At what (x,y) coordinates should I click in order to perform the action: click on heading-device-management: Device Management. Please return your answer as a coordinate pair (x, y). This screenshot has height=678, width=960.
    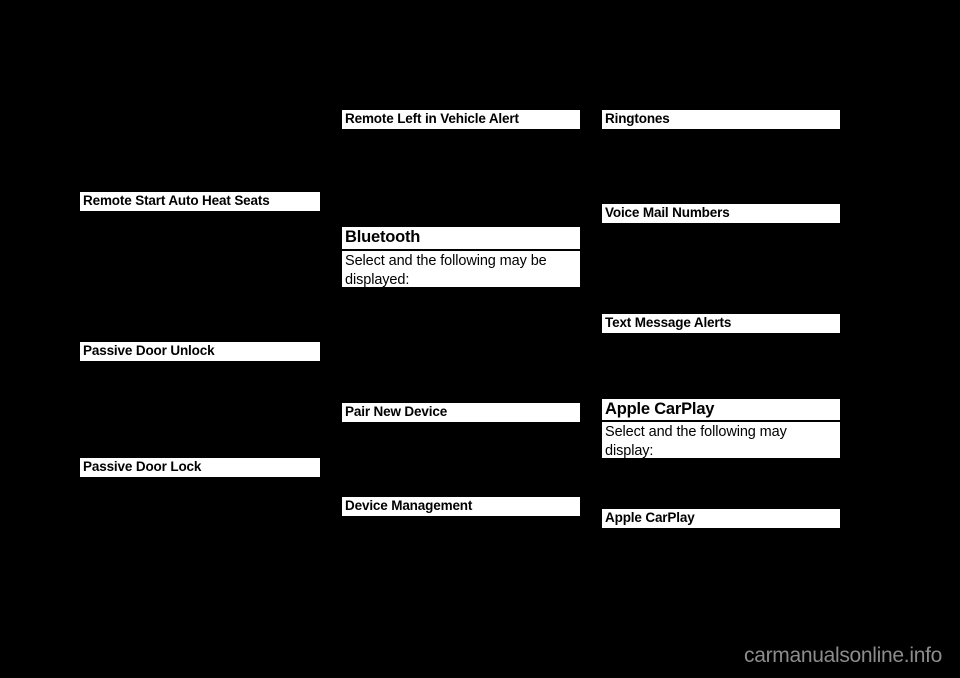
    Looking at the image, I should click on (461, 506).